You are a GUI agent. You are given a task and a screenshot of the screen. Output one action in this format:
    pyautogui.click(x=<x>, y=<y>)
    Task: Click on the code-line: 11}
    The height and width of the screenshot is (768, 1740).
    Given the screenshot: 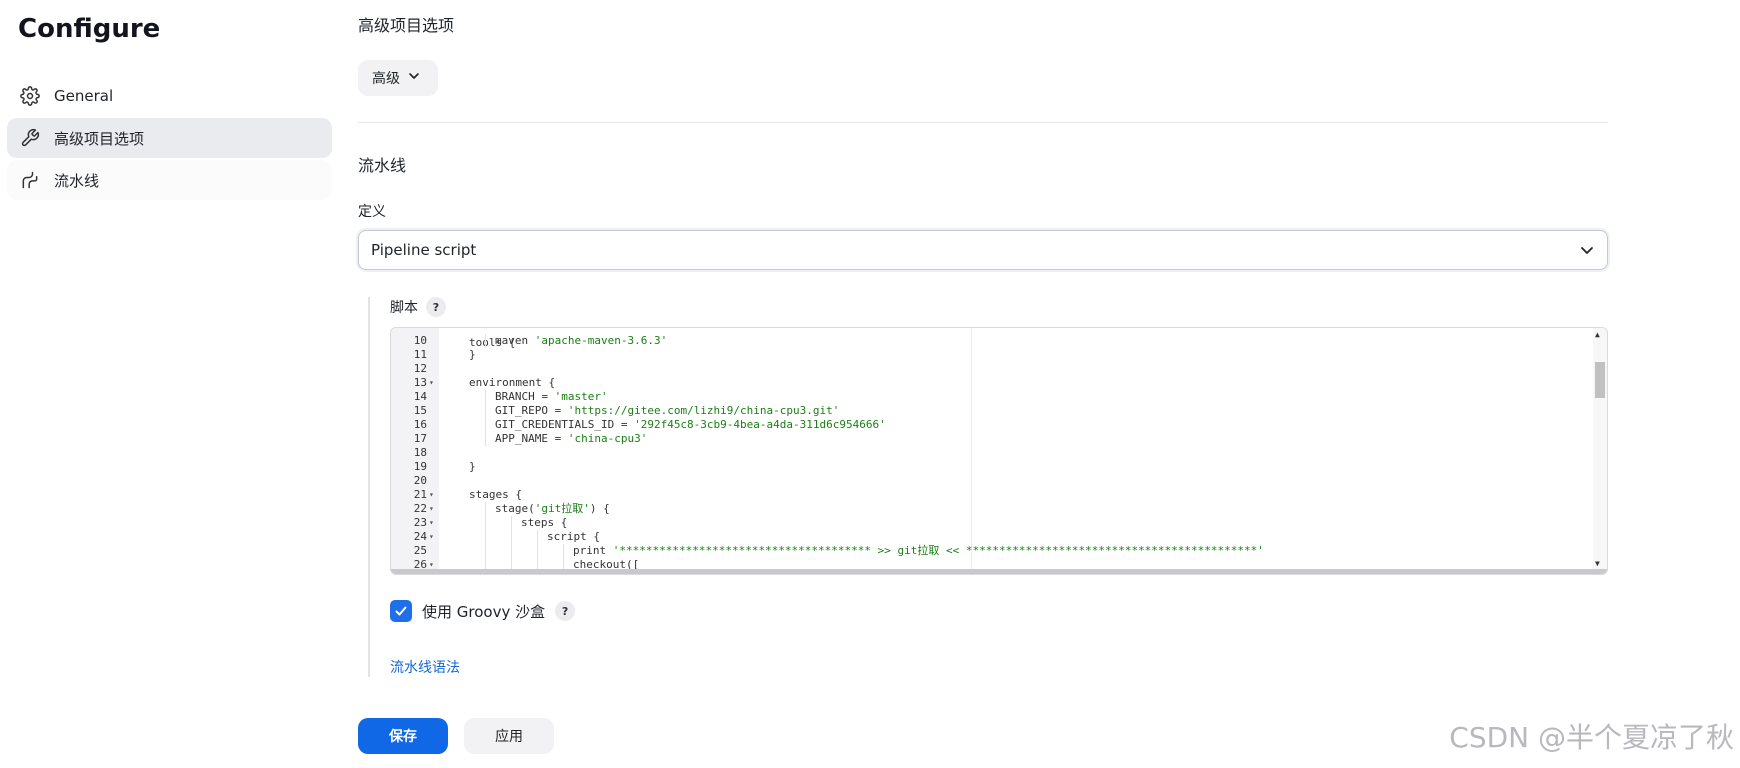 What is the action you would take?
    pyautogui.click(x=986, y=355)
    